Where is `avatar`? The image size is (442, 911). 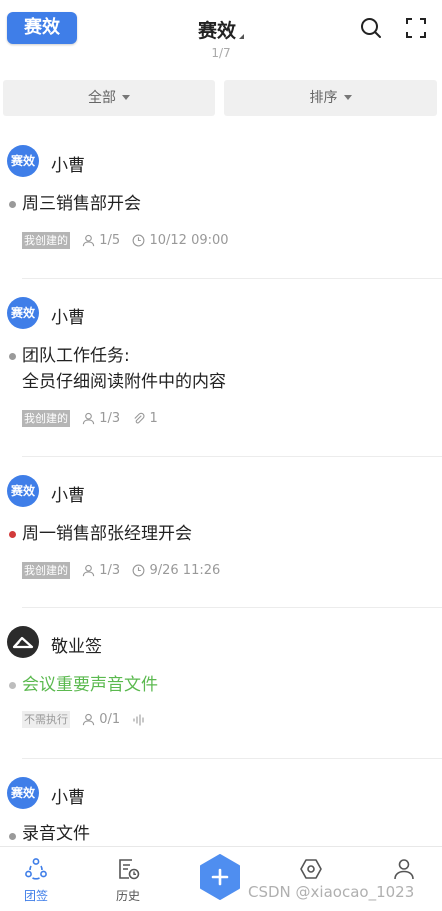 avatar is located at coordinates (23, 642).